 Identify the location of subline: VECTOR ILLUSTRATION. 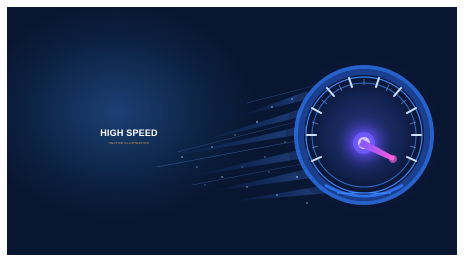
(129, 143).